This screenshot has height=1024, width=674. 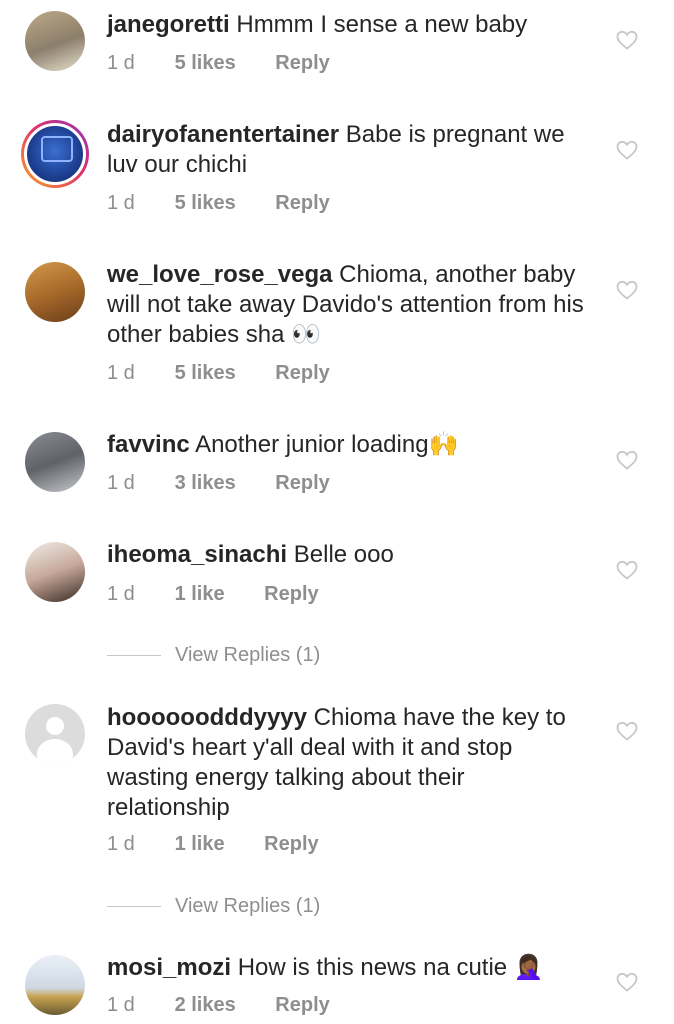 I want to click on username: favvinc, so click(x=148, y=444).